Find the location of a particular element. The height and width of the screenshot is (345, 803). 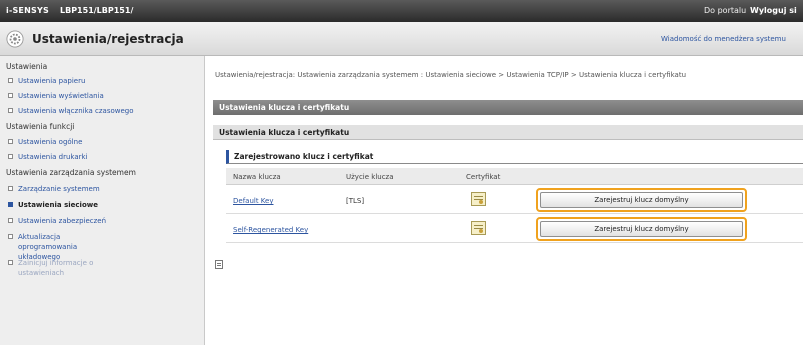

sidebar-item-label: Ustawienia sieciowe is located at coordinates (58, 205).